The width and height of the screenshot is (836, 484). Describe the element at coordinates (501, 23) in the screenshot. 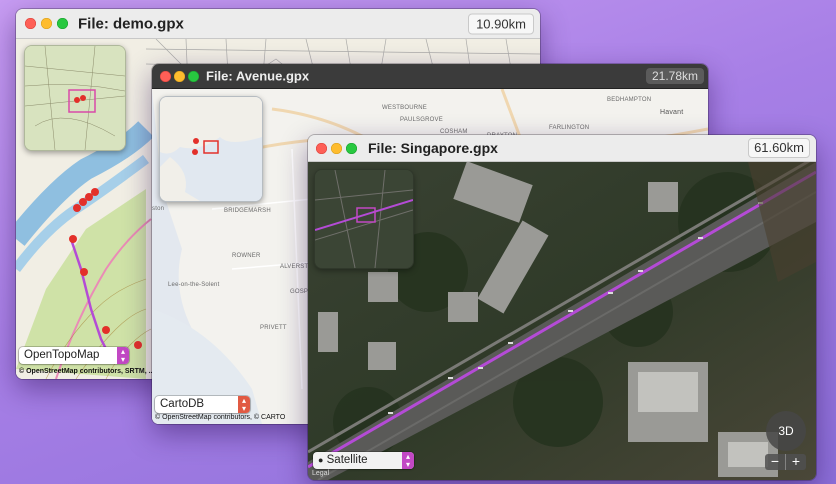

I see `distance-badge: 10.90km` at that location.